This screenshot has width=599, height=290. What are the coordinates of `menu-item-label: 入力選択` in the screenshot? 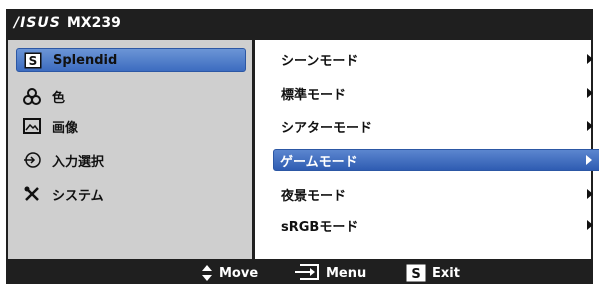 It's located at (78, 162).